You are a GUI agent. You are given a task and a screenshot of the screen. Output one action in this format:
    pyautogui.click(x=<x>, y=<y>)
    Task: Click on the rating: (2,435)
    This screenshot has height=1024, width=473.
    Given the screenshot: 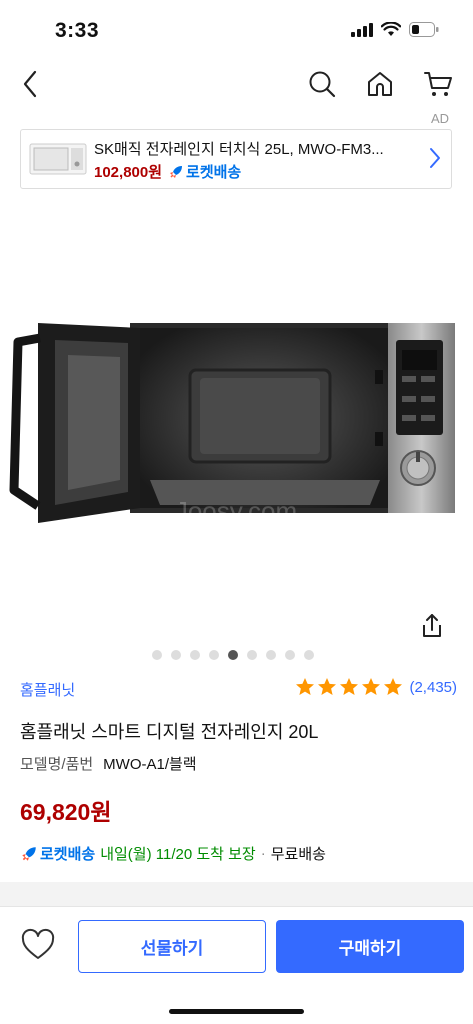 What is the action you would take?
    pyautogui.click(x=376, y=687)
    